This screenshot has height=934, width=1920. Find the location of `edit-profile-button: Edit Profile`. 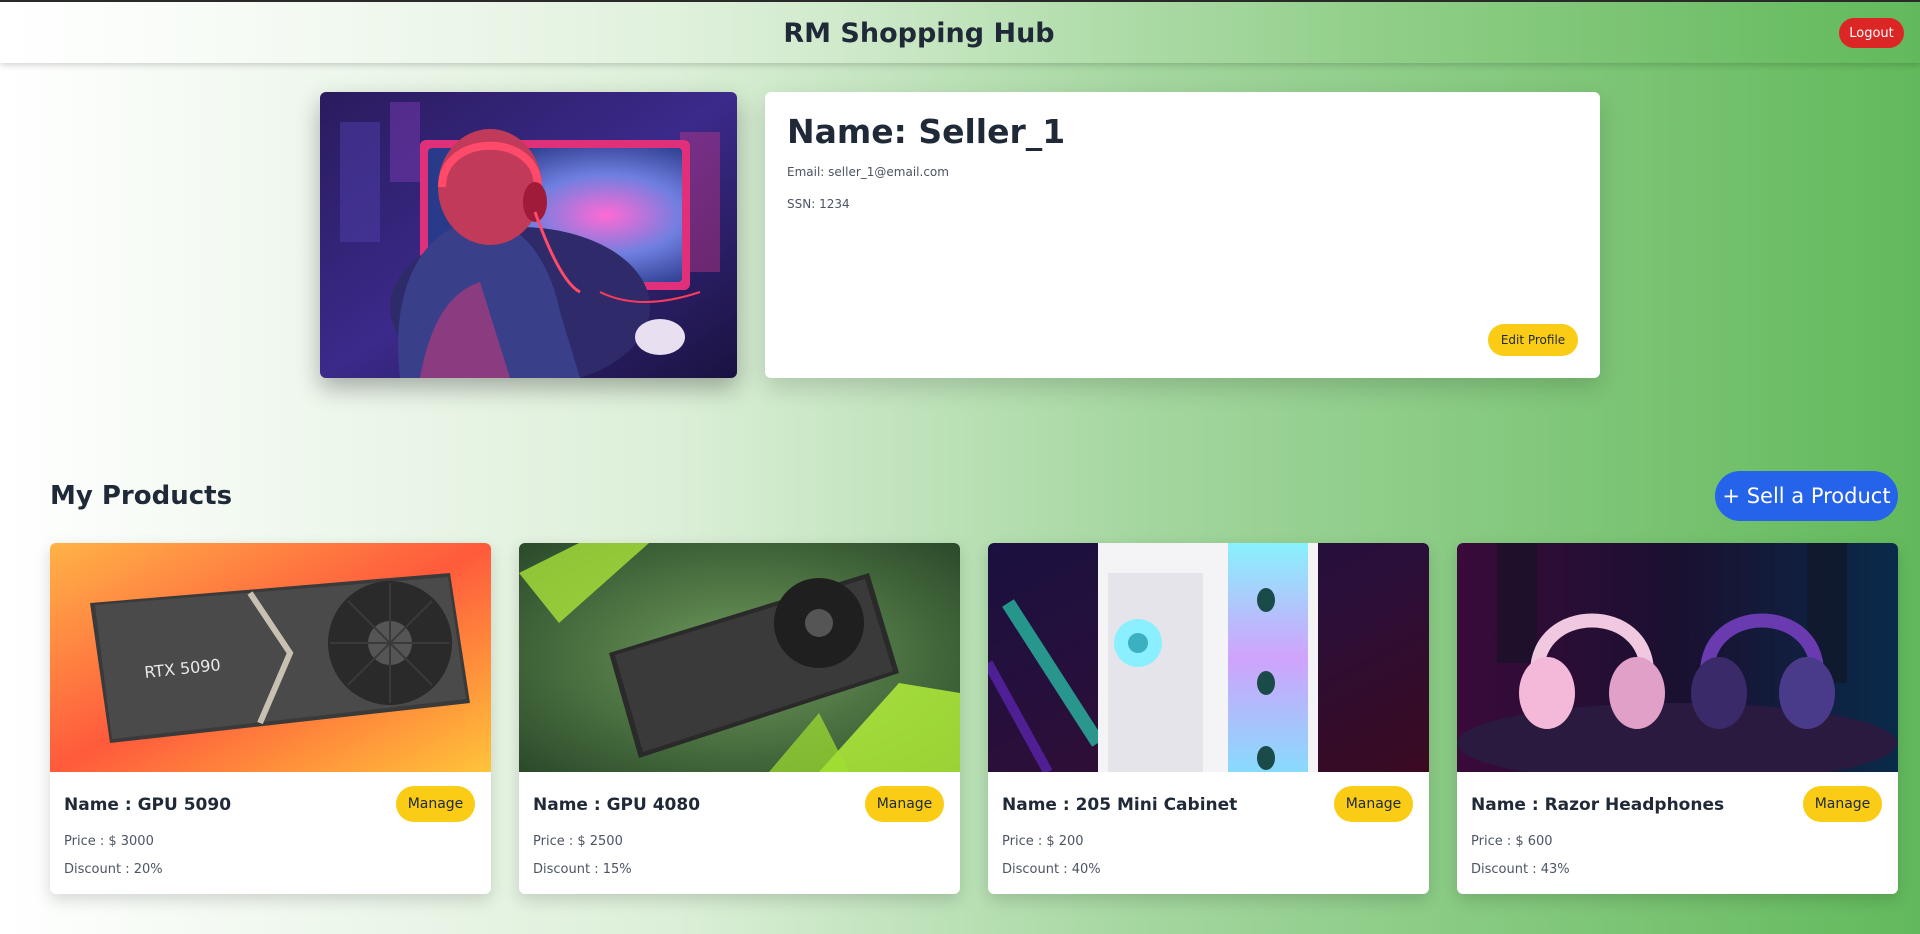

edit-profile-button: Edit Profile is located at coordinates (1533, 340).